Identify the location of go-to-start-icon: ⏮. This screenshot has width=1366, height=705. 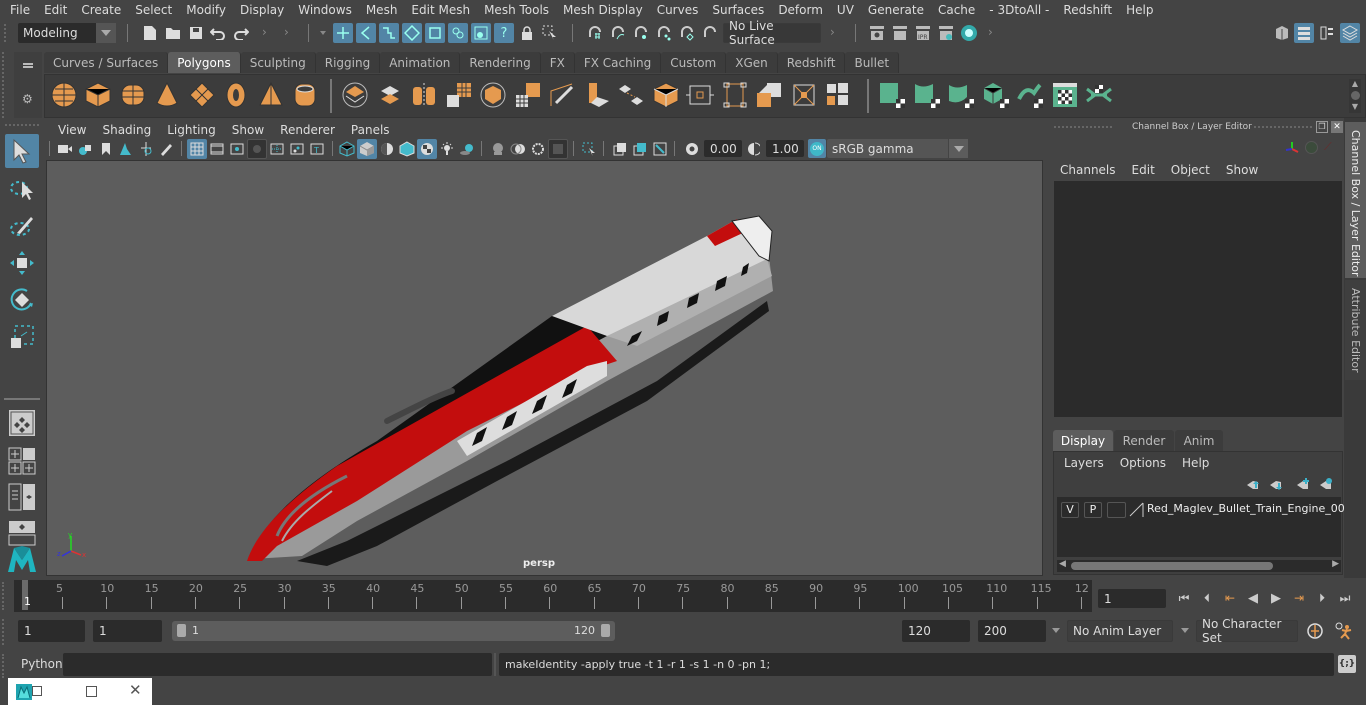
(1184, 598).